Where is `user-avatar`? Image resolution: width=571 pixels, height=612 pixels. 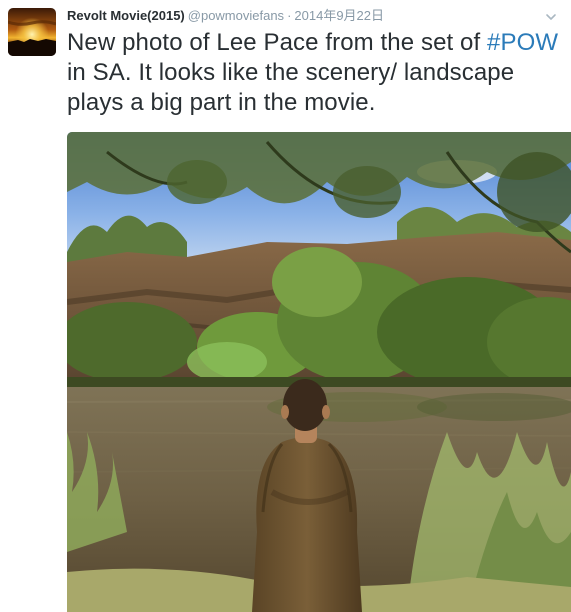 user-avatar is located at coordinates (32, 32).